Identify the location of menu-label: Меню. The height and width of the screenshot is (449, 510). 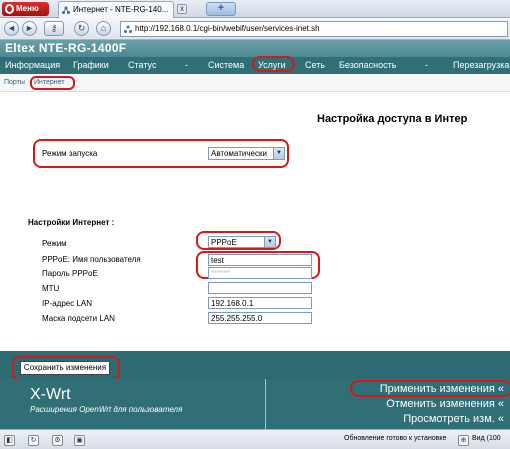
(27, 8).